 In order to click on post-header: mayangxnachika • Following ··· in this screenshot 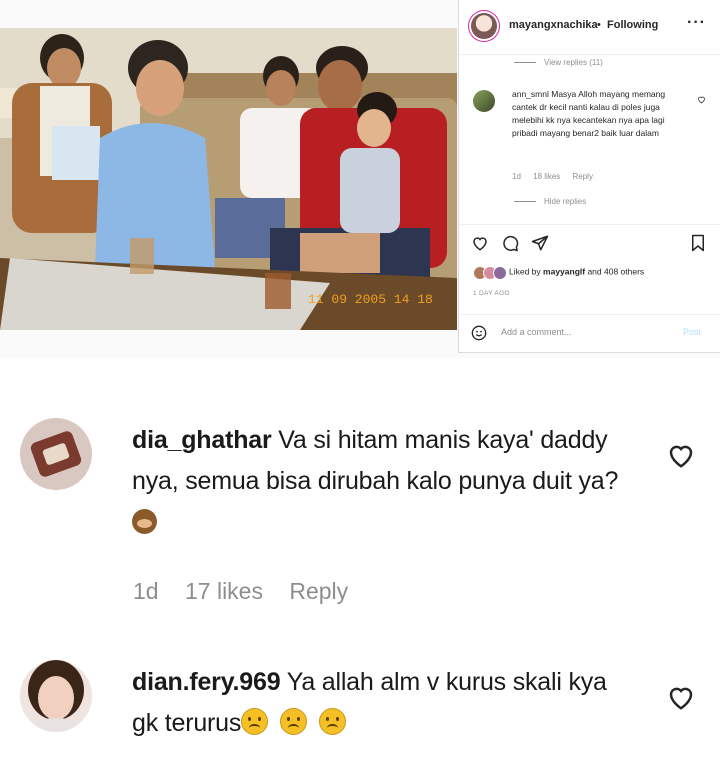, I will do `click(589, 27)`.